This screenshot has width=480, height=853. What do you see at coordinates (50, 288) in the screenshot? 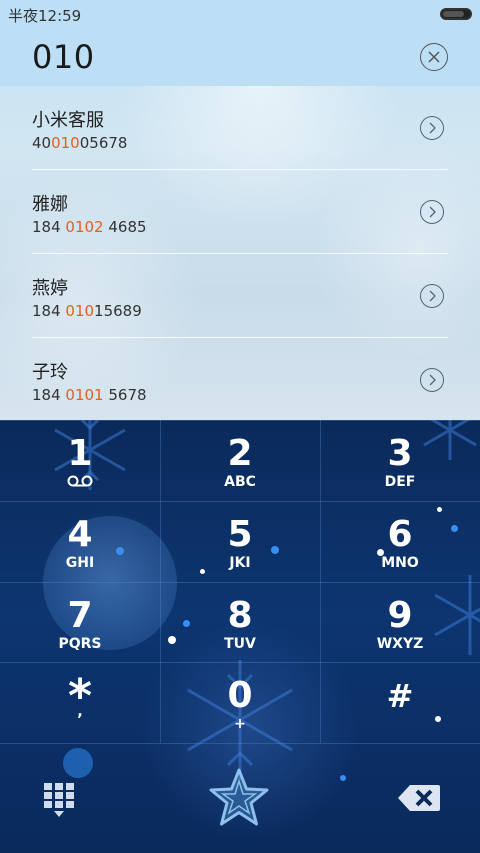
I see `contact-name: 燕婷` at bounding box center [50, 288].